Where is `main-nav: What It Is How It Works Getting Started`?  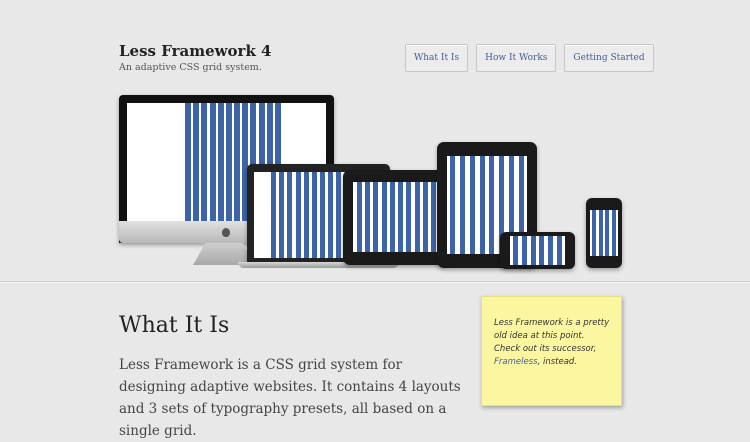
main-nav: What It Is How It Works Getting Started is located at coordinates (529, 58).